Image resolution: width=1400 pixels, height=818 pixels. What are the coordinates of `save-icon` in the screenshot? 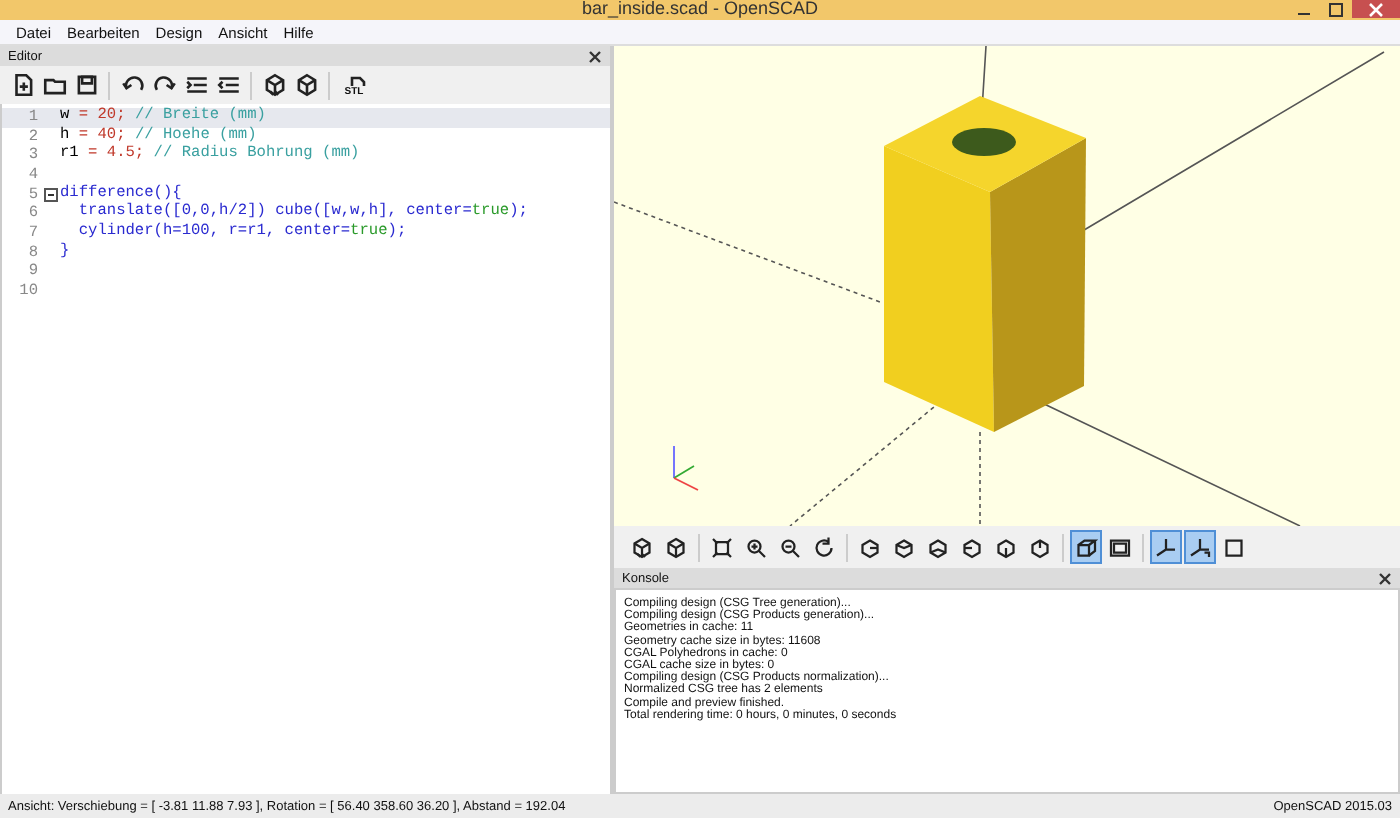 It's located at (86, 85).